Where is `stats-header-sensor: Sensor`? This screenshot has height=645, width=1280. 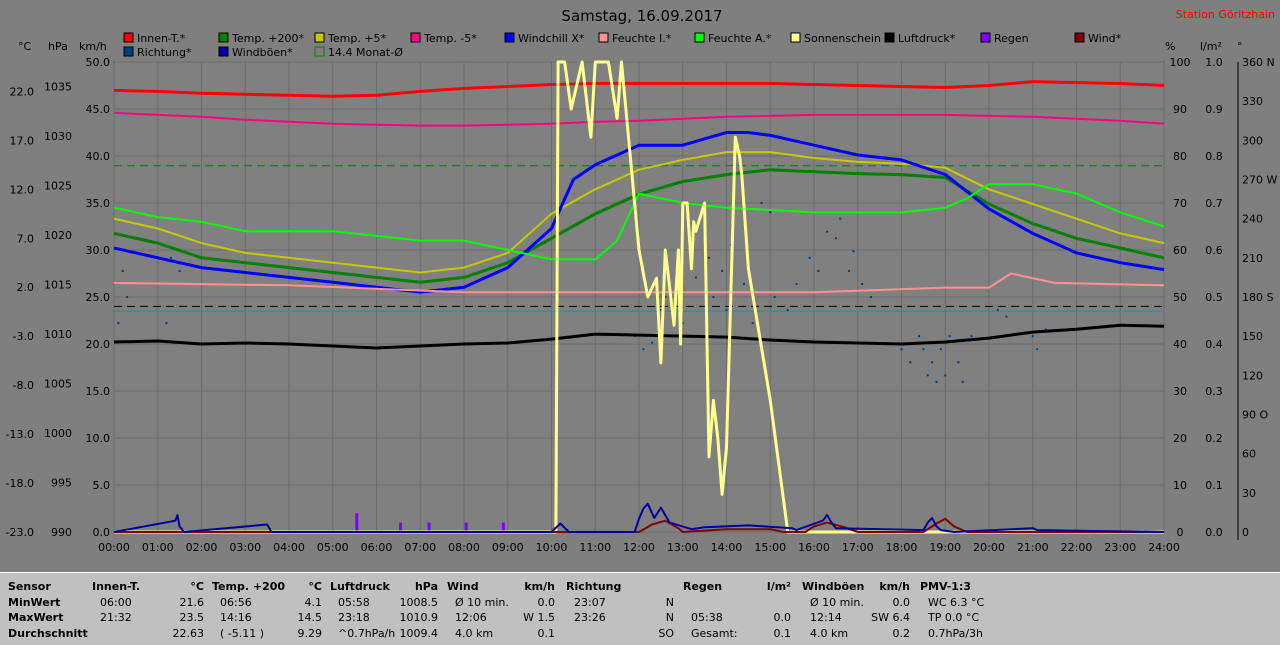 stats-header-sensor: Sensor is located at coordinates (29, 586).